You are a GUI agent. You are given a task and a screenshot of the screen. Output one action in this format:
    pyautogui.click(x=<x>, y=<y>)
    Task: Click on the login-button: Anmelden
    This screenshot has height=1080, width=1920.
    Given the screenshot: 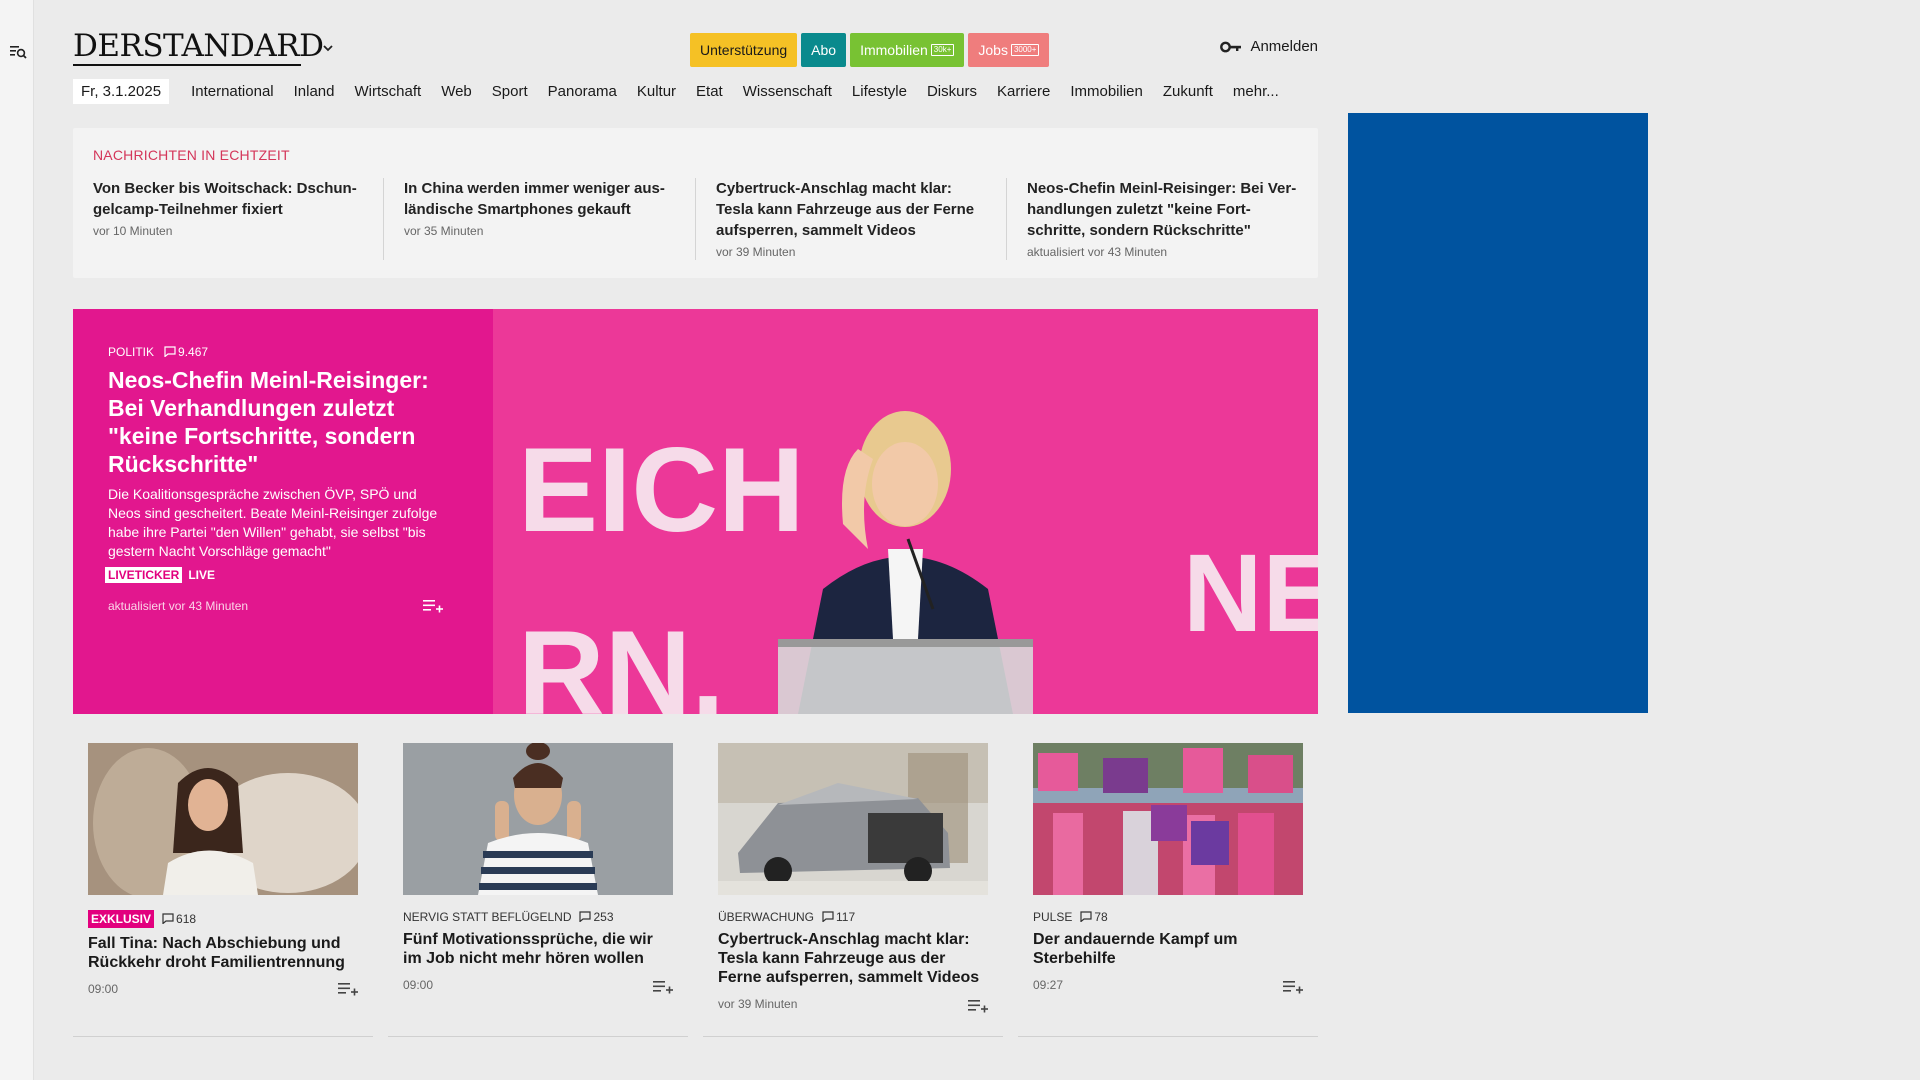 What is the action you would take?
    pyautogui.click(x=1269, y=46)
    